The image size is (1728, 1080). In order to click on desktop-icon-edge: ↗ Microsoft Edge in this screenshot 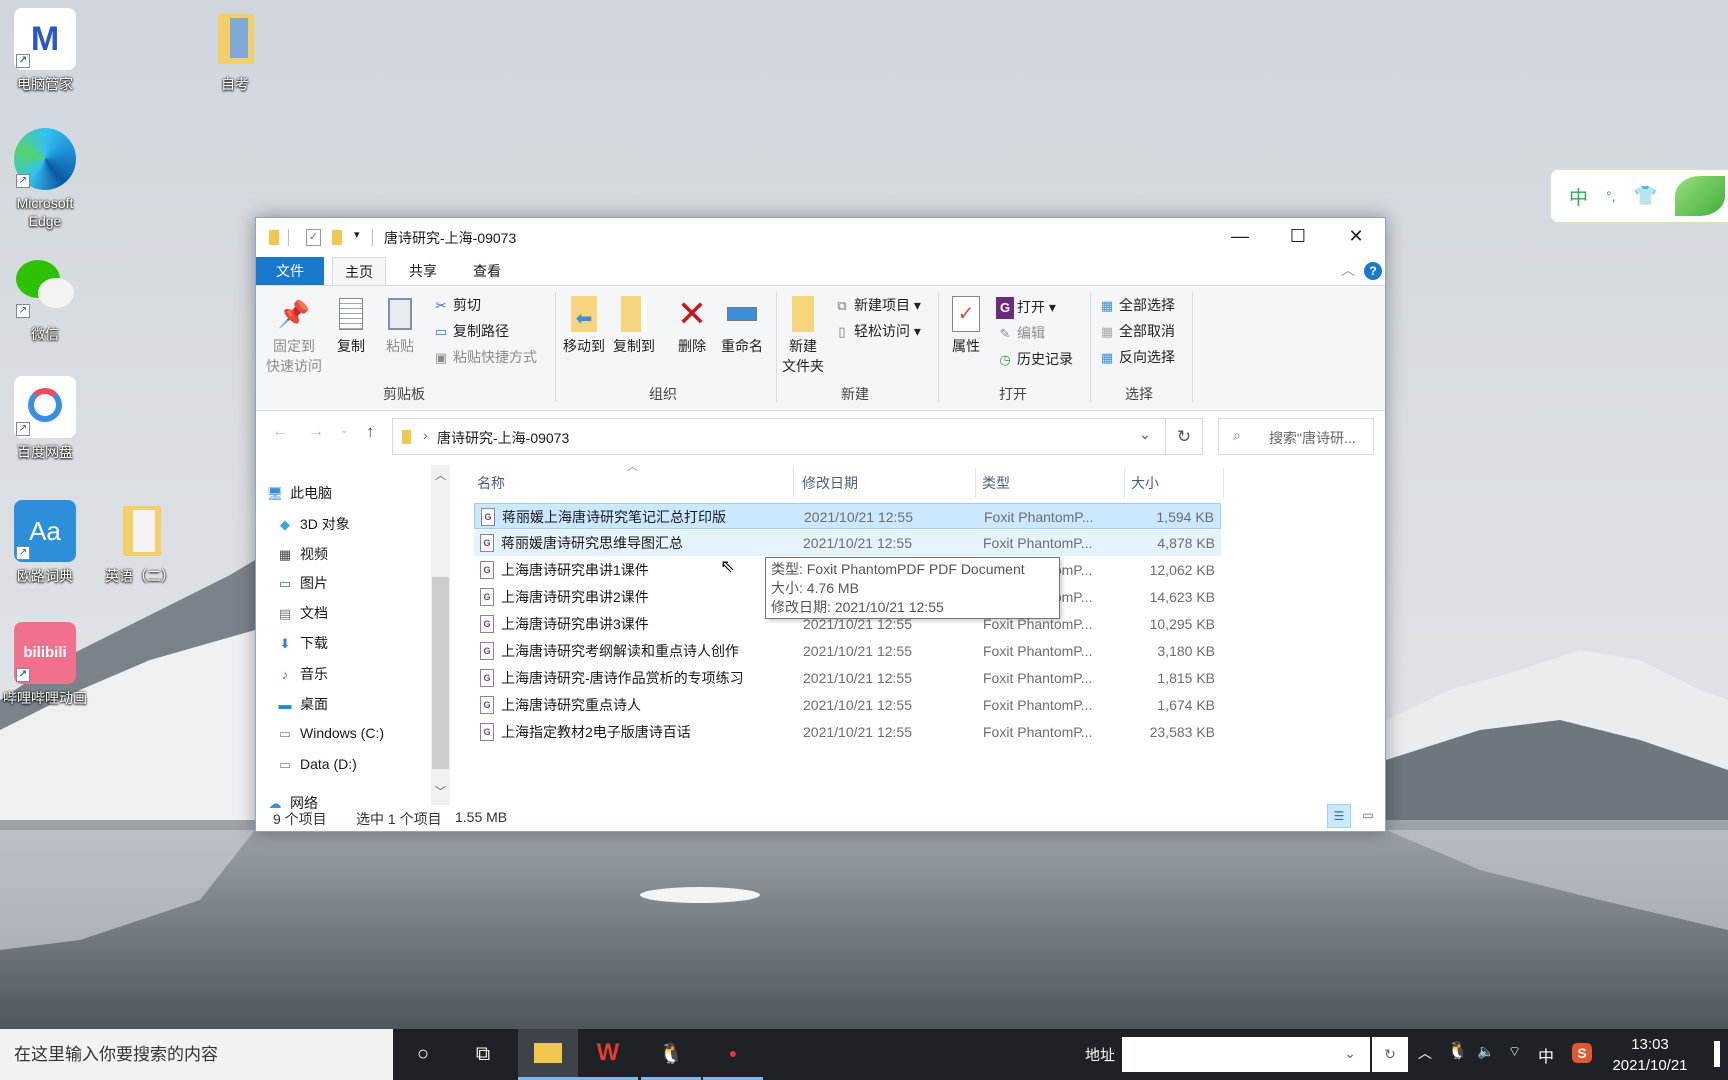, I will do `click(45, 179)`.